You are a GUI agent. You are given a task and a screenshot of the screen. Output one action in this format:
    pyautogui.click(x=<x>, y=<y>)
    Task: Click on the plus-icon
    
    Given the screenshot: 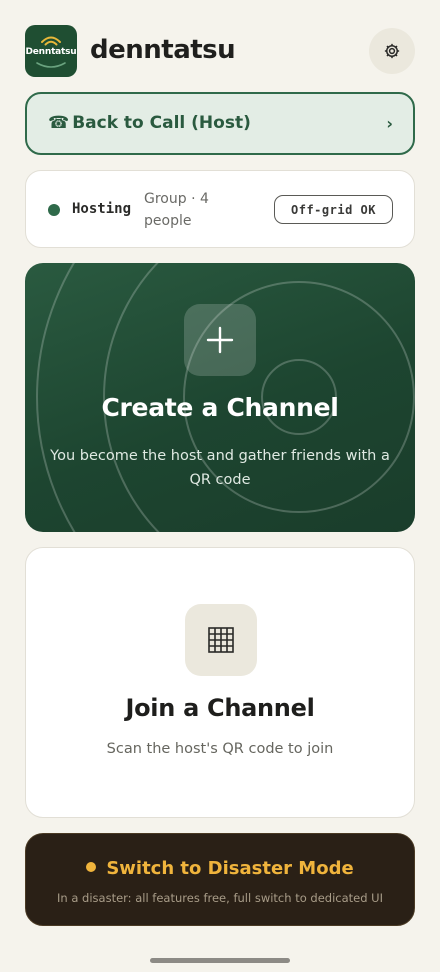 What is the action you would take?
    pyautogui.click(x=220, y=340)
    